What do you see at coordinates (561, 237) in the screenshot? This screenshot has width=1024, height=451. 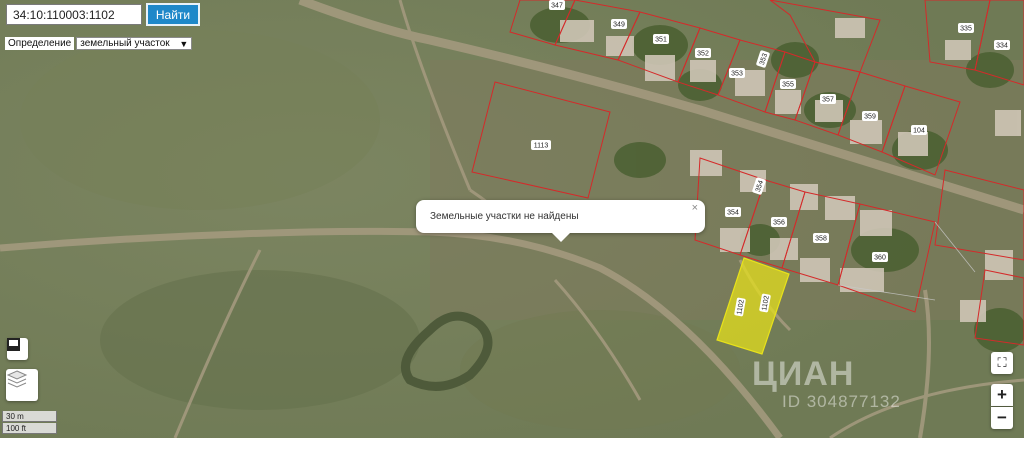 I see `popup-pointer` at bounding box center [561, 237].